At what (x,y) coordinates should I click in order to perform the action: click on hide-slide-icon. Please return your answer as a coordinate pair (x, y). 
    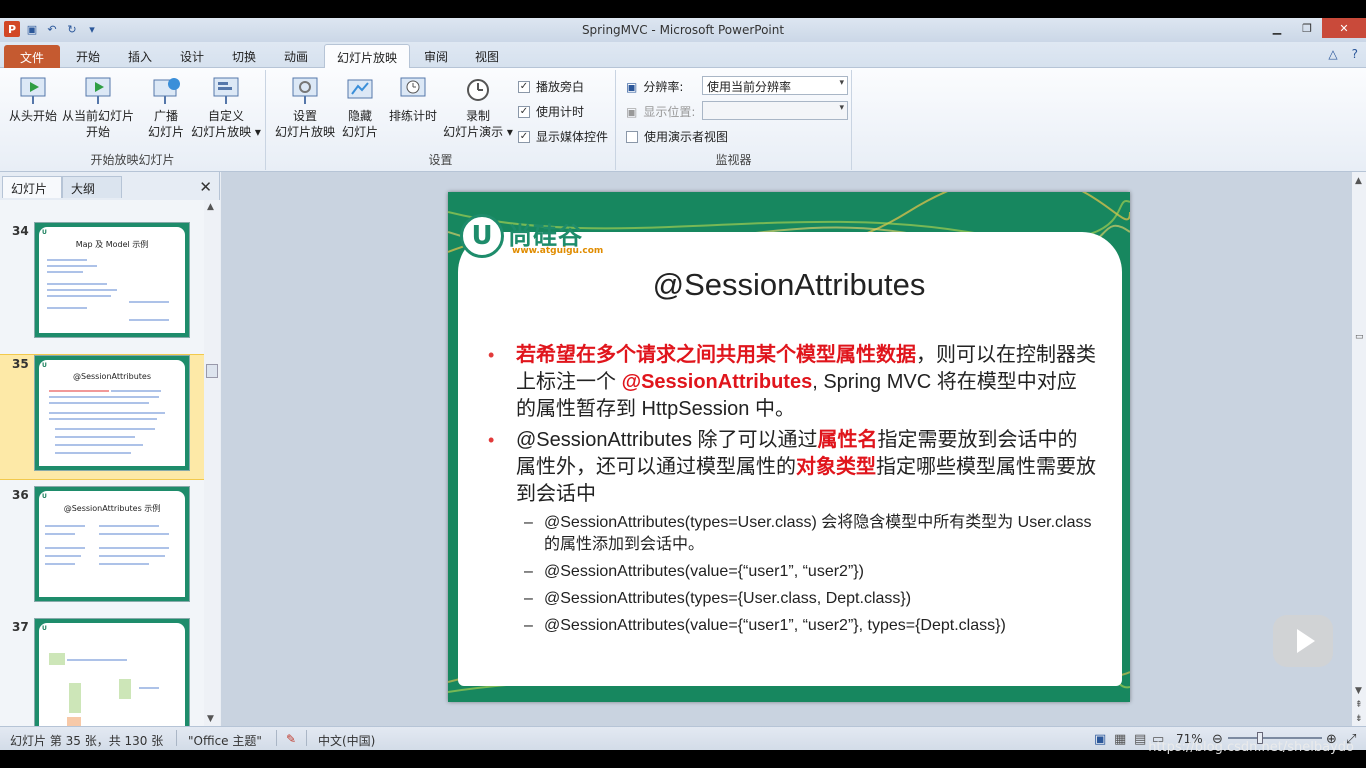
    Looking at the image, I should click on (360, 90).